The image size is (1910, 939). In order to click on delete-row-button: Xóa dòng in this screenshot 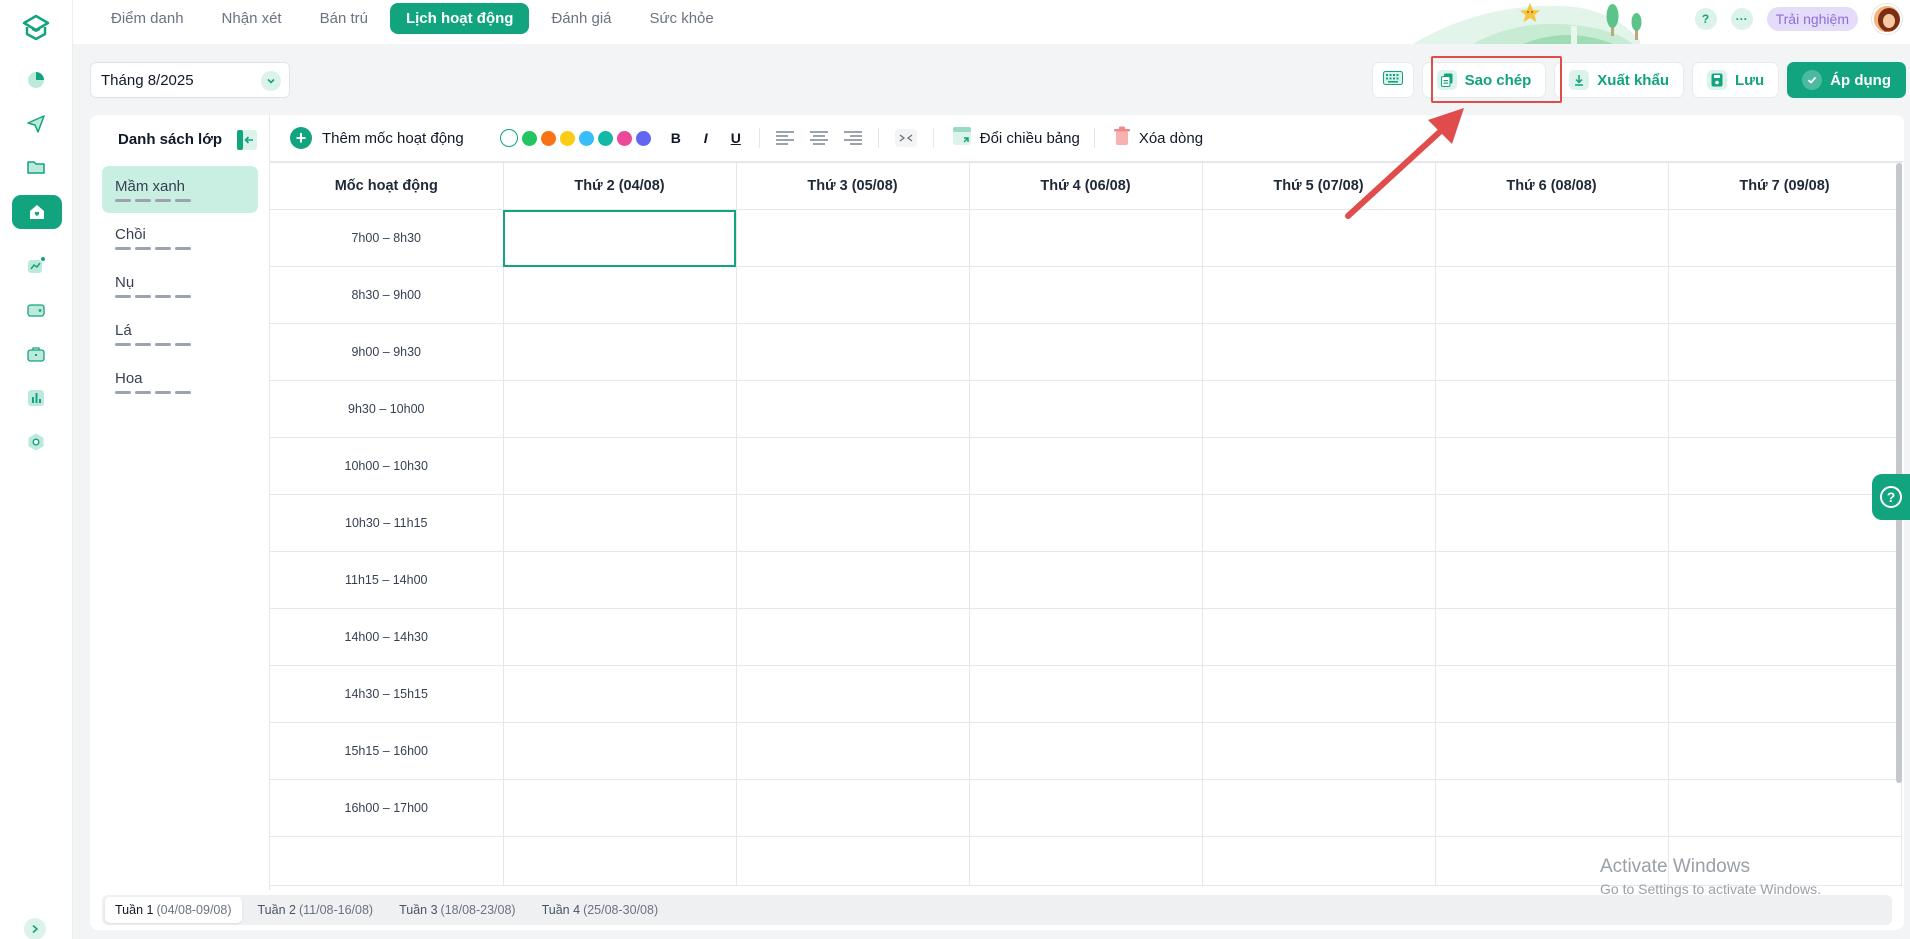, I will do `click(1158, 138)`.